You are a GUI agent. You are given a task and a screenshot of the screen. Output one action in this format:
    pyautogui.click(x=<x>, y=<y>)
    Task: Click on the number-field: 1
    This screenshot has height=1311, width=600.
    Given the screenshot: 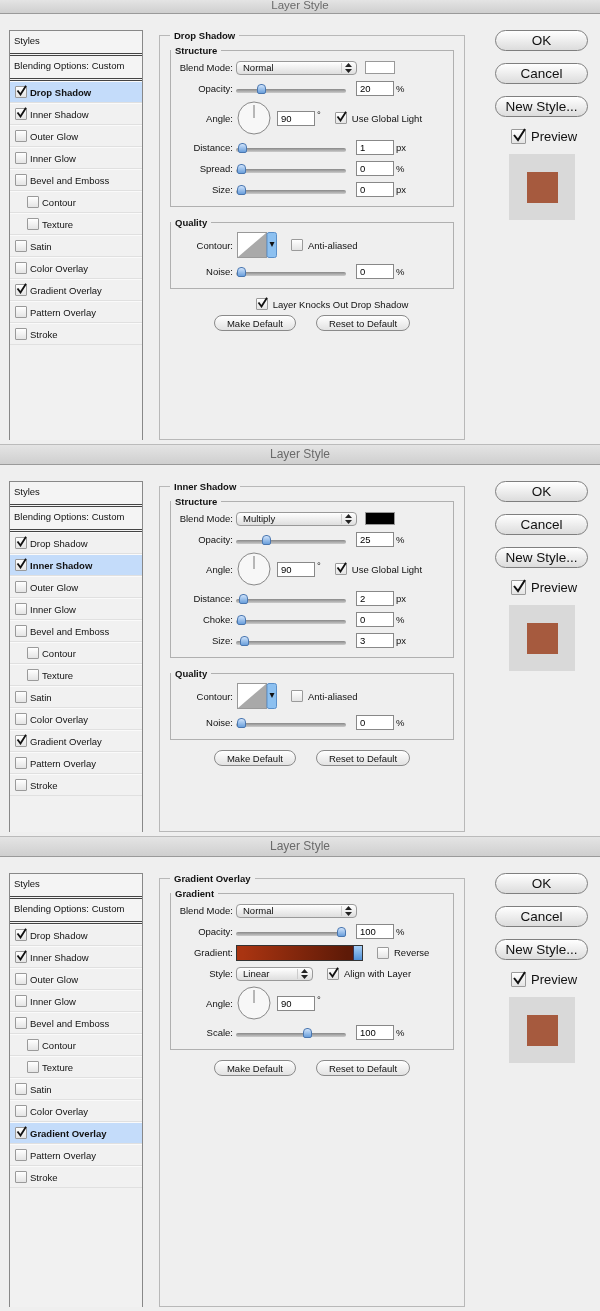 What is the action you would take?
    pyautogui.click(x=375, y=147)
    